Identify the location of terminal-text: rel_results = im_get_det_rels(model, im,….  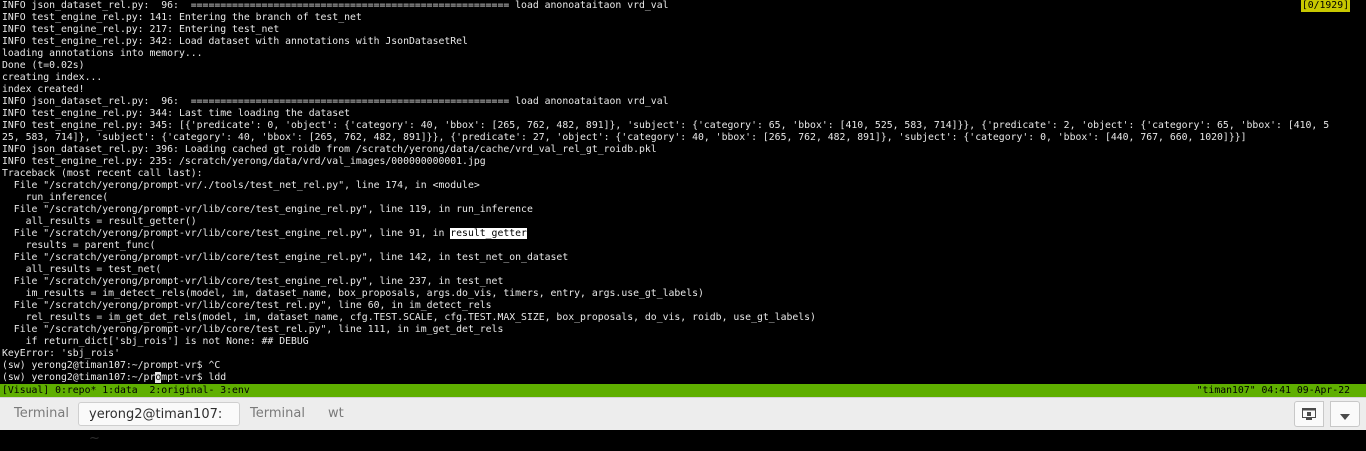
(409, 317).